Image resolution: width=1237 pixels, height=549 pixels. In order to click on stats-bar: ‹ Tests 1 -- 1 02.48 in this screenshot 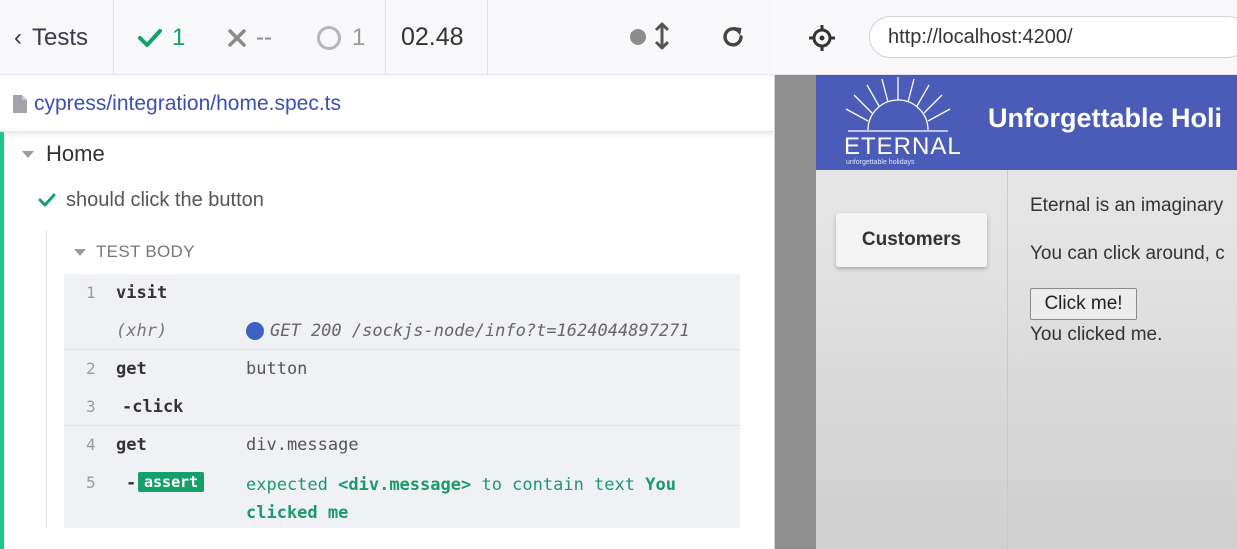, I will do `click(387, 37)`.